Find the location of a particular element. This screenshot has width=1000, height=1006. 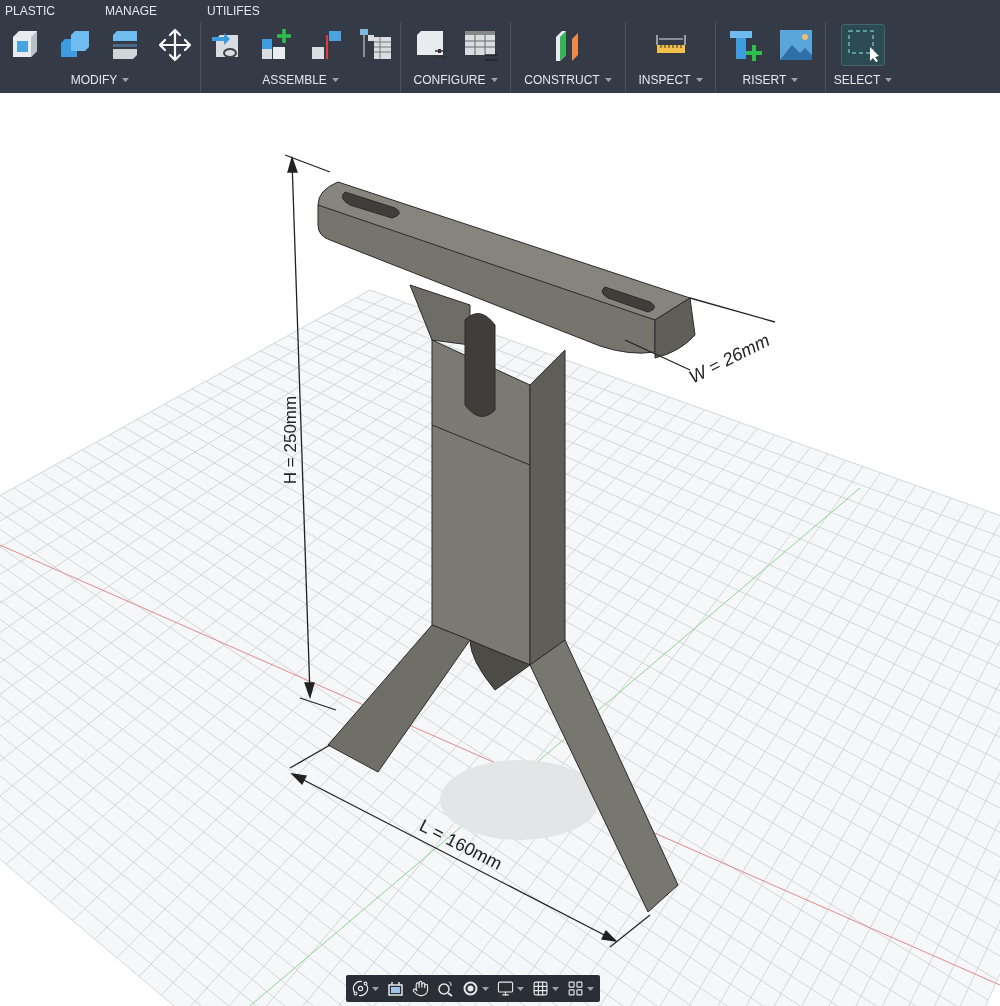

display-mode-icon is located at coordinates (470, 988).